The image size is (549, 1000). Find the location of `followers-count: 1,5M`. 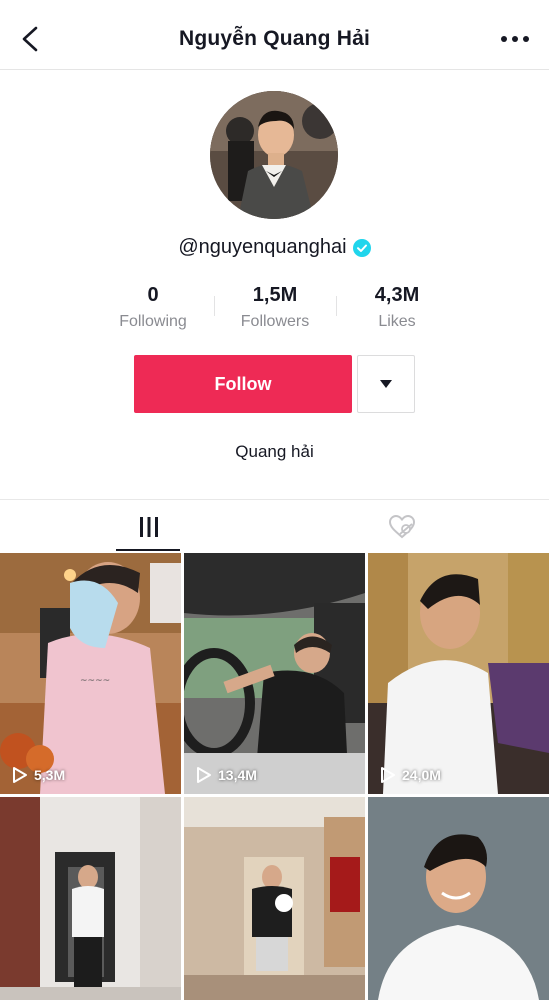

followers-count: 1,5M is located at coordinates (275, 295).